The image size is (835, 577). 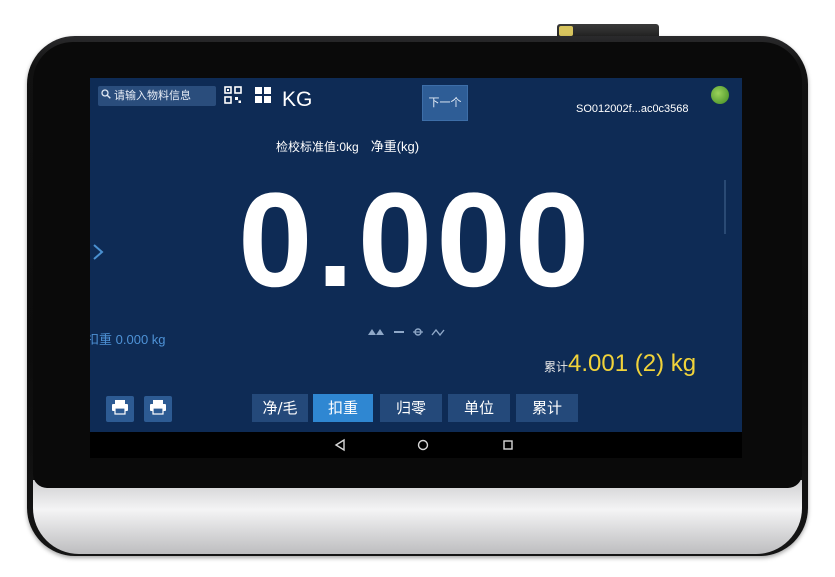 I want to click on search-placeholder: 请输入物料信息, so click(x=152, y=95).